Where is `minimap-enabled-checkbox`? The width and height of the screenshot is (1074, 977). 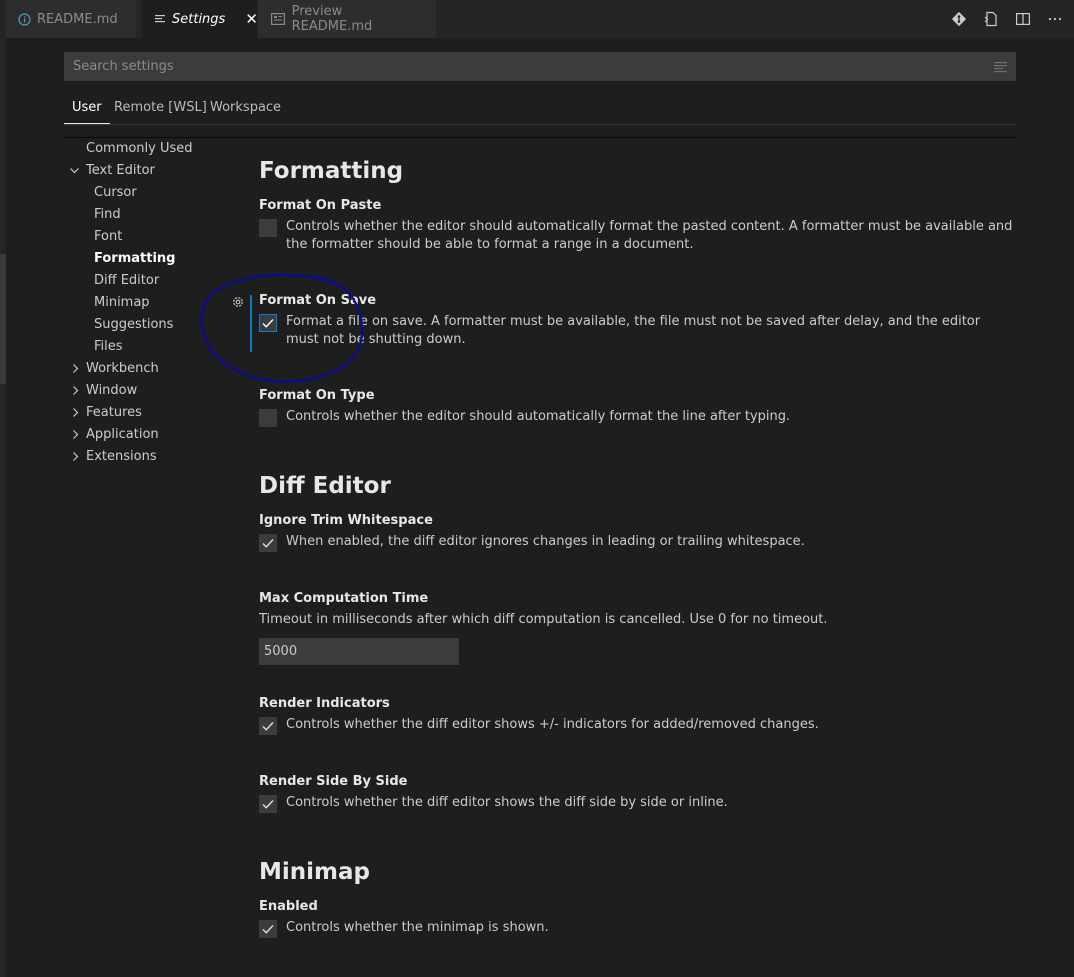
minimap-enabled-checkbox is located at coordinates (268, 929).